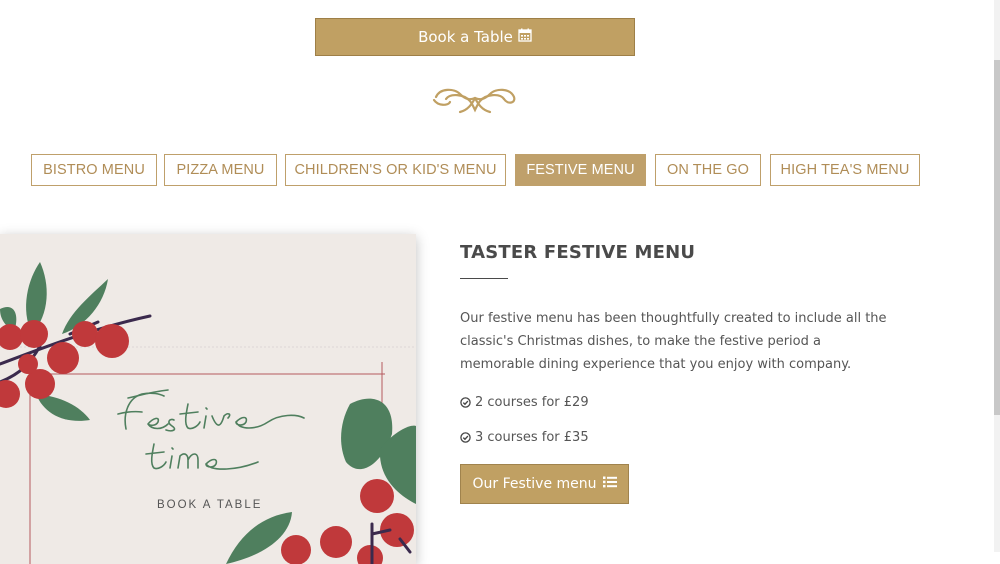  I want to click on tab-label: ON THE GO, so click(707, 170).